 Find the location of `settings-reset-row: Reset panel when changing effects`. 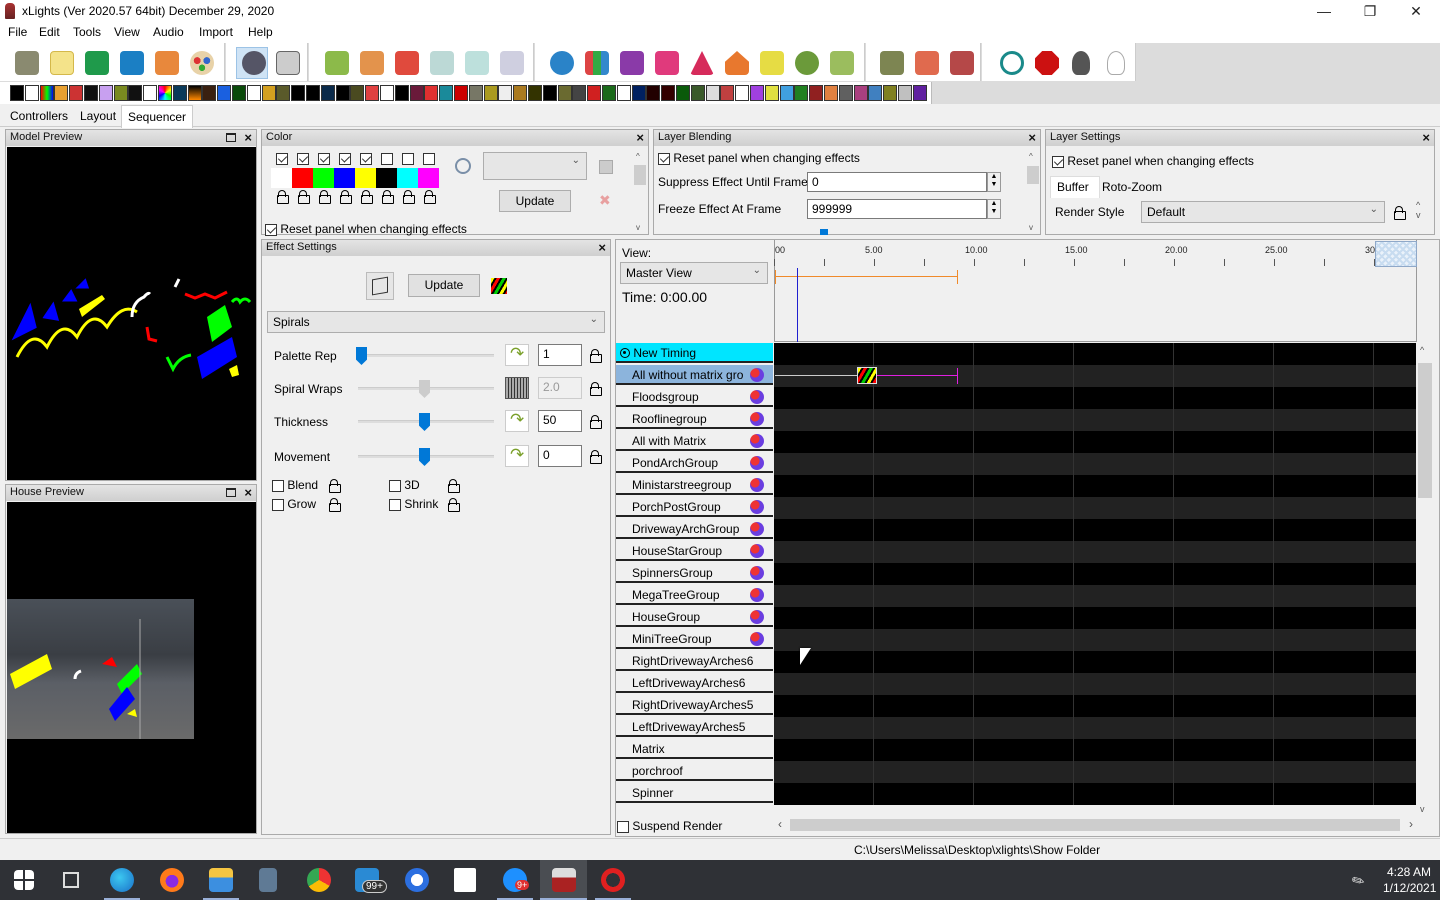

settings-reset-row: Reset panel when changing effects is located at coordinates (1153, 161).